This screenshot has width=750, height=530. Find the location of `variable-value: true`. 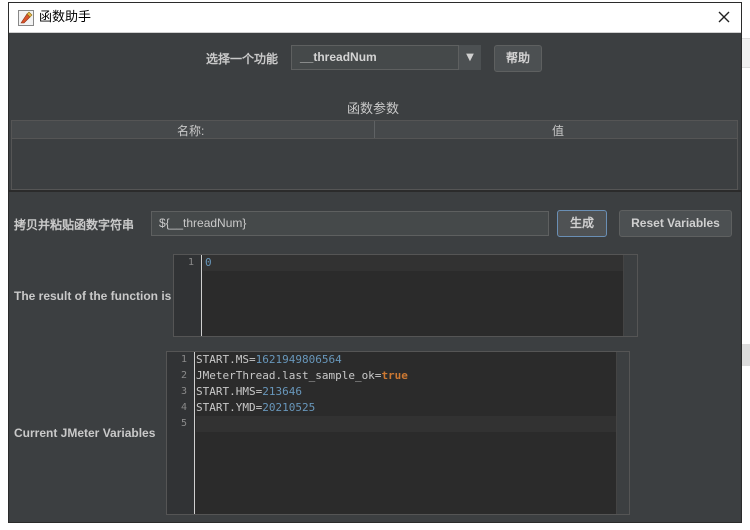

variable-value: true is located at coordinates (394, 375).